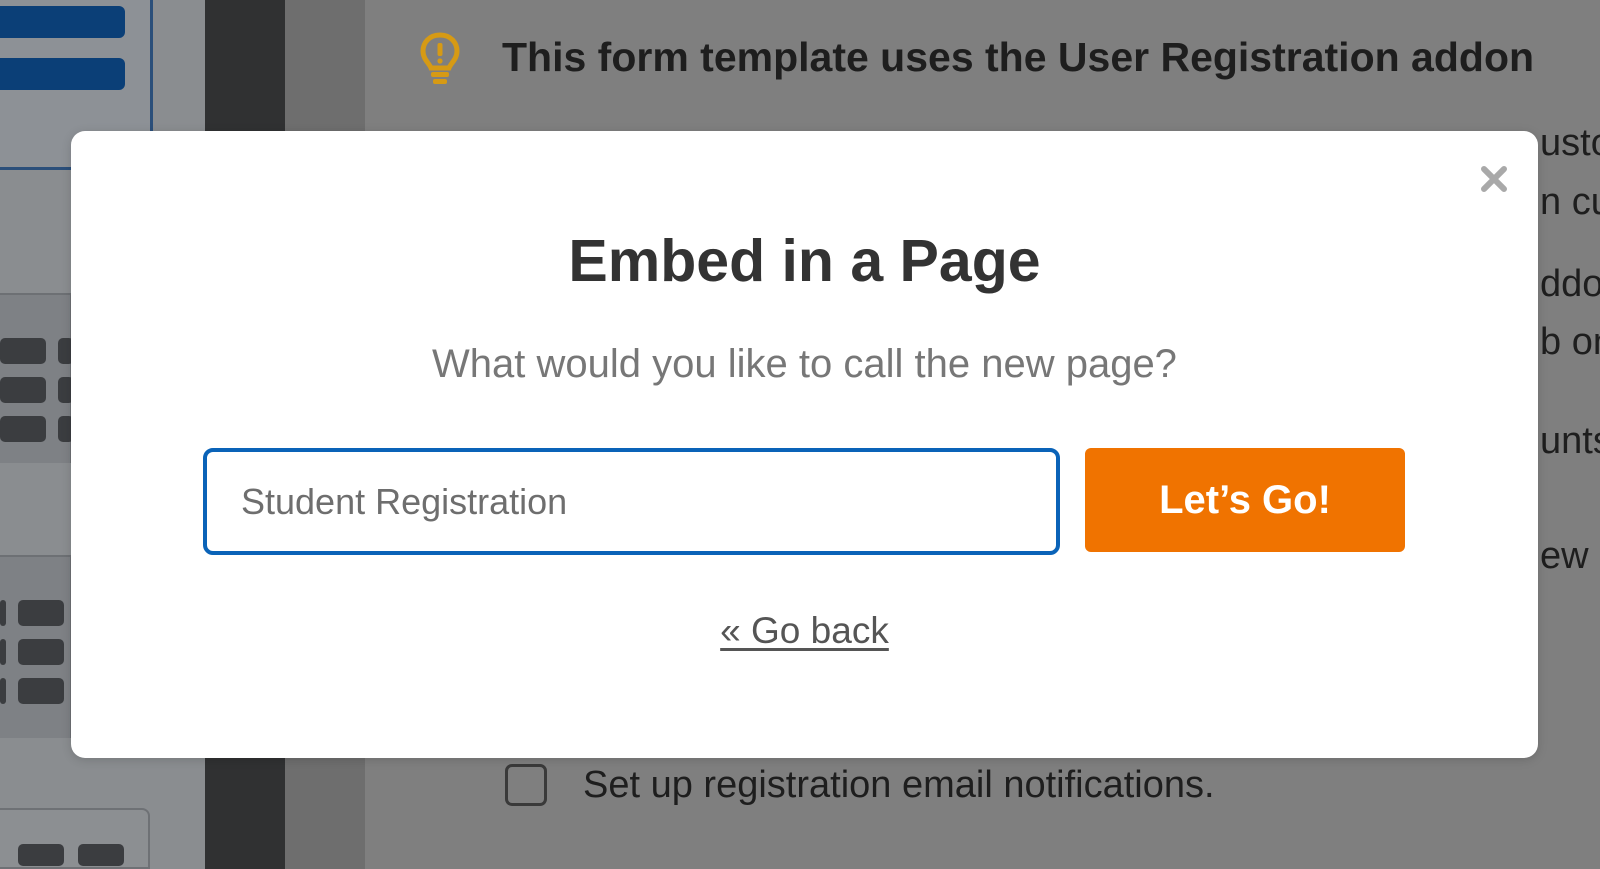 The height and width of the screenshot is (869, 1600). What do you see at coordinates (1570, 202) in the screenshot?
I see `notice-text-fragment: n cu` at bounding box center [1570, 202].